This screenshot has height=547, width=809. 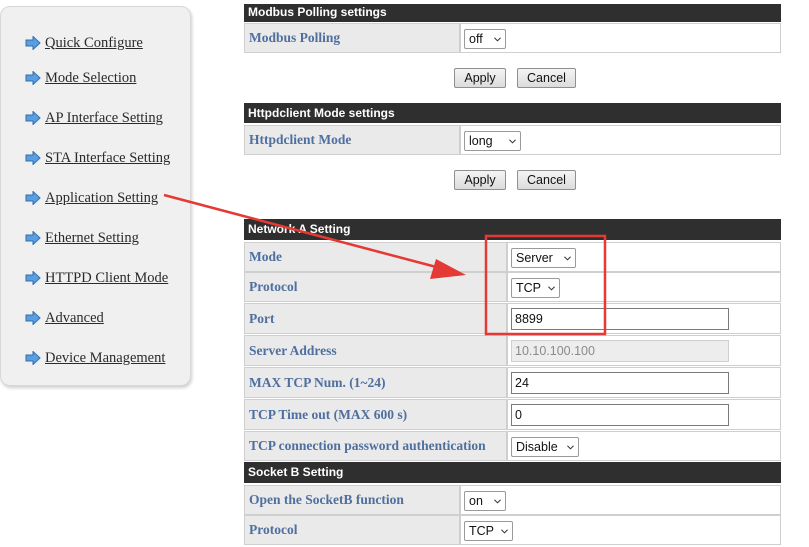 What do you see at coordinates (105, 357) in the screenshot?
I see `sidebar-item-label: Device Management` at bounding box center [105, 357].